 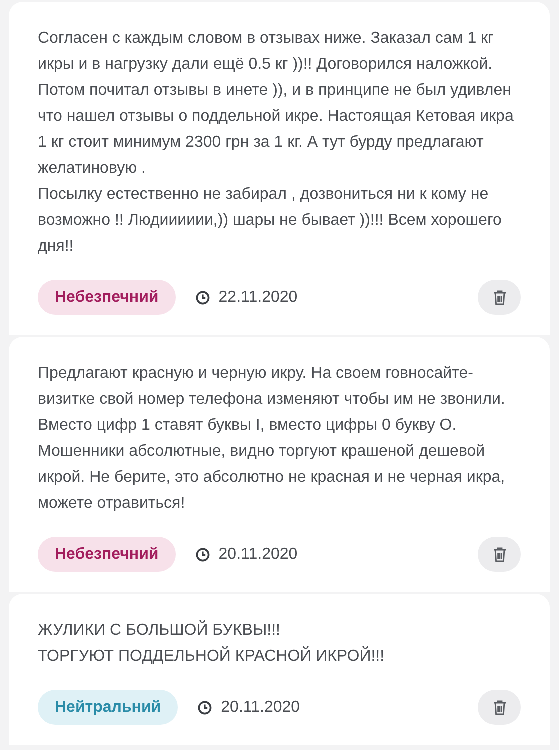 What do you see at coordinates (212, 643) in the screenshot?
I see `review-text: ЖУЛИКИ С БОЛЬШОЙ БУКВЫ!!! ТОРГУЮТ ПОДДЕЛЬНОЙ КРАСНОЙ ИКРОЙ!!!` at bounding box center [212, 643].